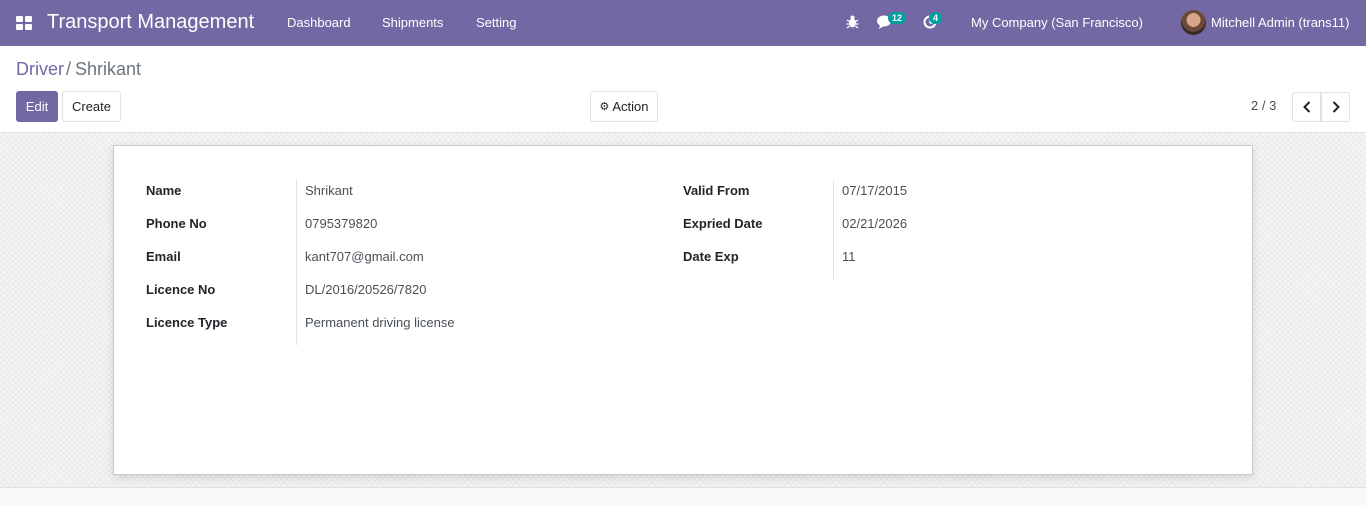 The width and height of the screenshot is (1366, 505). Describe the element at coordinates (897, 18) in the screenshot. I see `messages-badge: 12` at that location.